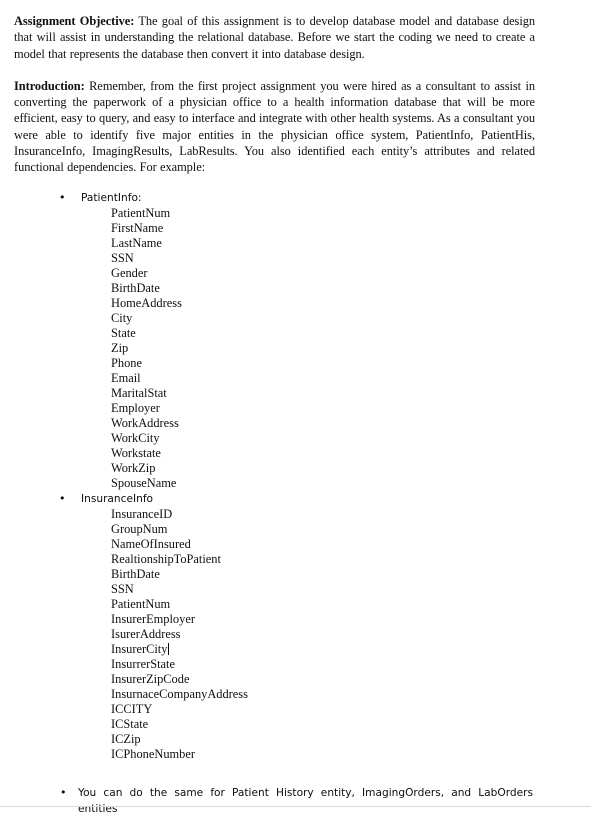 This screenshot has width=591, height=818. What do you see at coordinates (111, 197) in the screenshot?
I see `entity-name-patientinfo: PatientInfo:` at bounding box center [111, 197].